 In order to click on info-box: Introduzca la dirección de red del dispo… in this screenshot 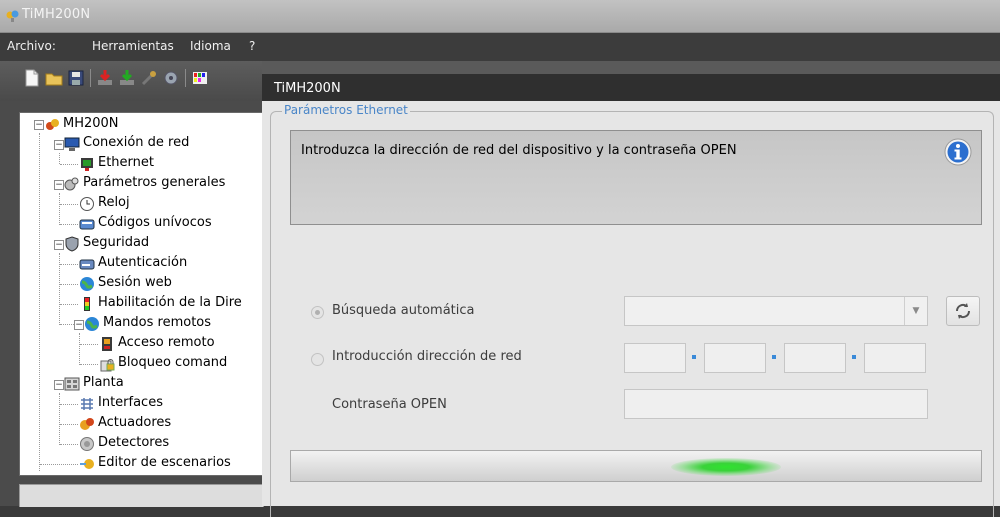, I will do `click(636, 177)`.